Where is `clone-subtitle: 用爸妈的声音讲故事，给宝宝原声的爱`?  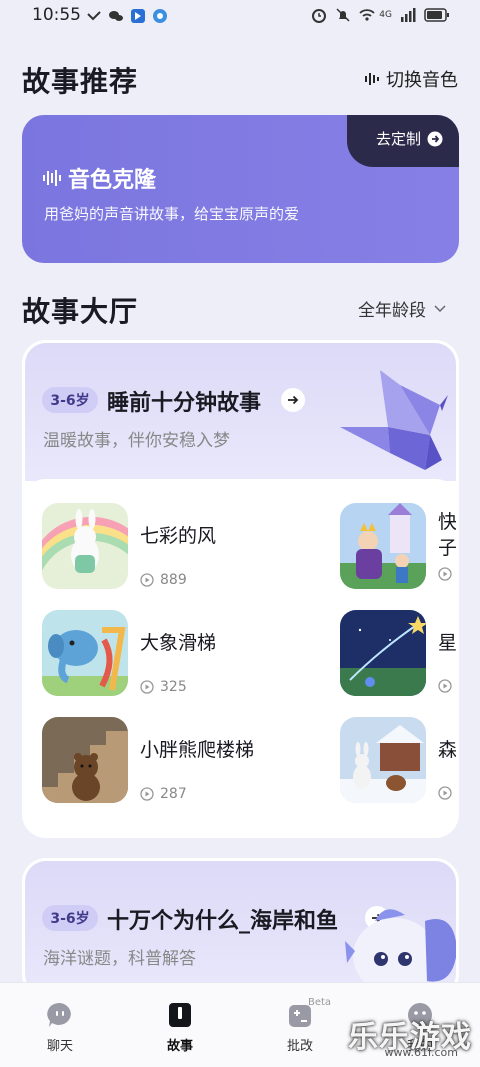 clone-subtitle: 用爸妈的声音讲故事，给宝宝原声的爱 is located at coordinates (172, 214).